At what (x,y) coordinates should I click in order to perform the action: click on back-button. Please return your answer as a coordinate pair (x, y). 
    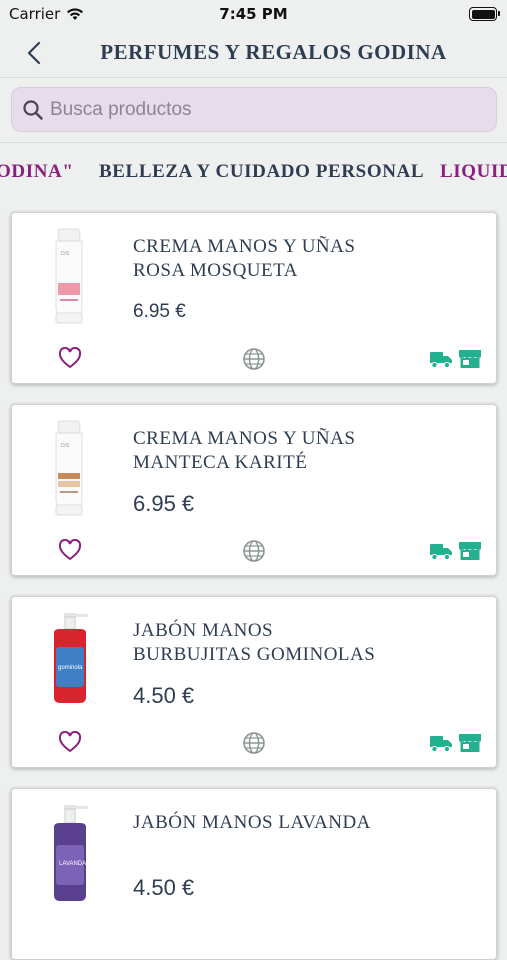
    Looking at the image, I should click on (34, 53).